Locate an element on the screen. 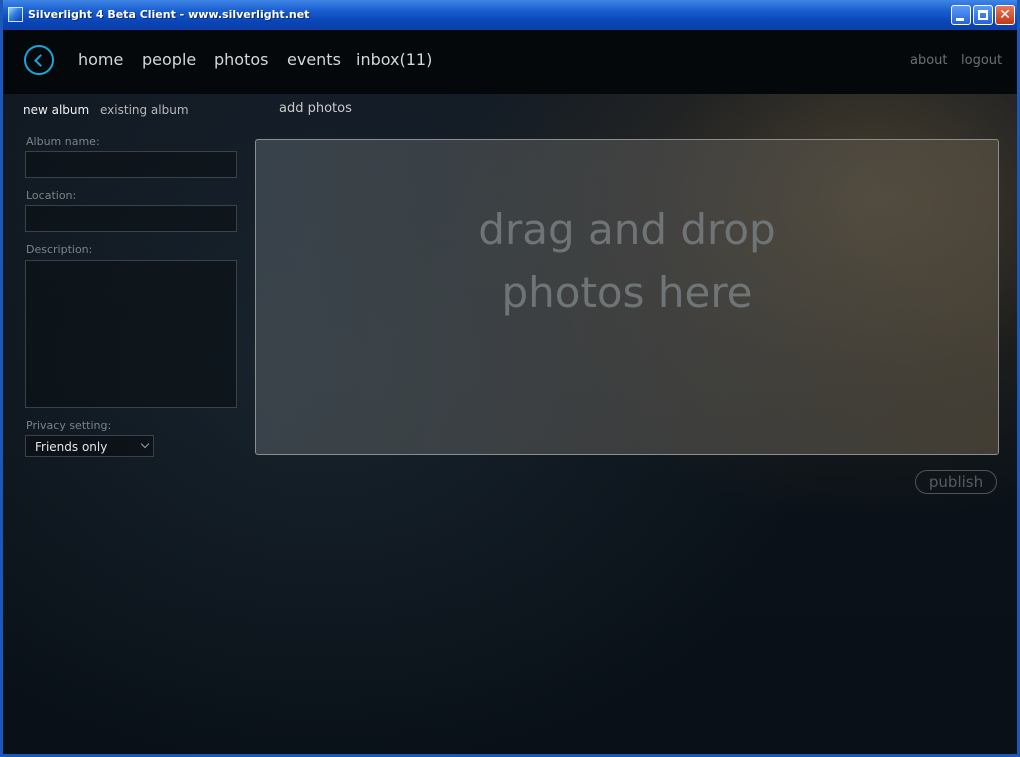 The height and width of the screenshot is (757, 1020). album-name-input is located at coordinates (131, 164).